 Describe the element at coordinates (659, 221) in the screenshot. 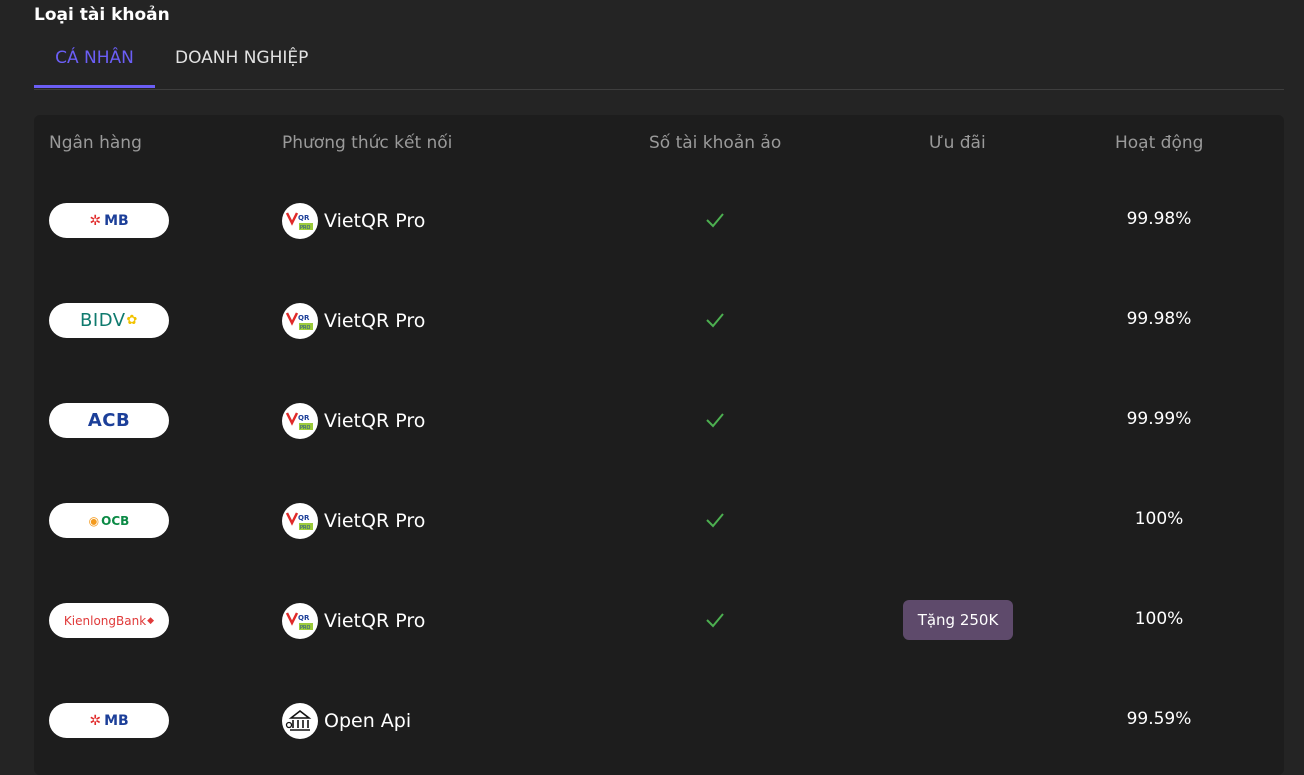

I see `table-row: ✲ MB QR PRO VietQR Pro 99.98%` at that location.